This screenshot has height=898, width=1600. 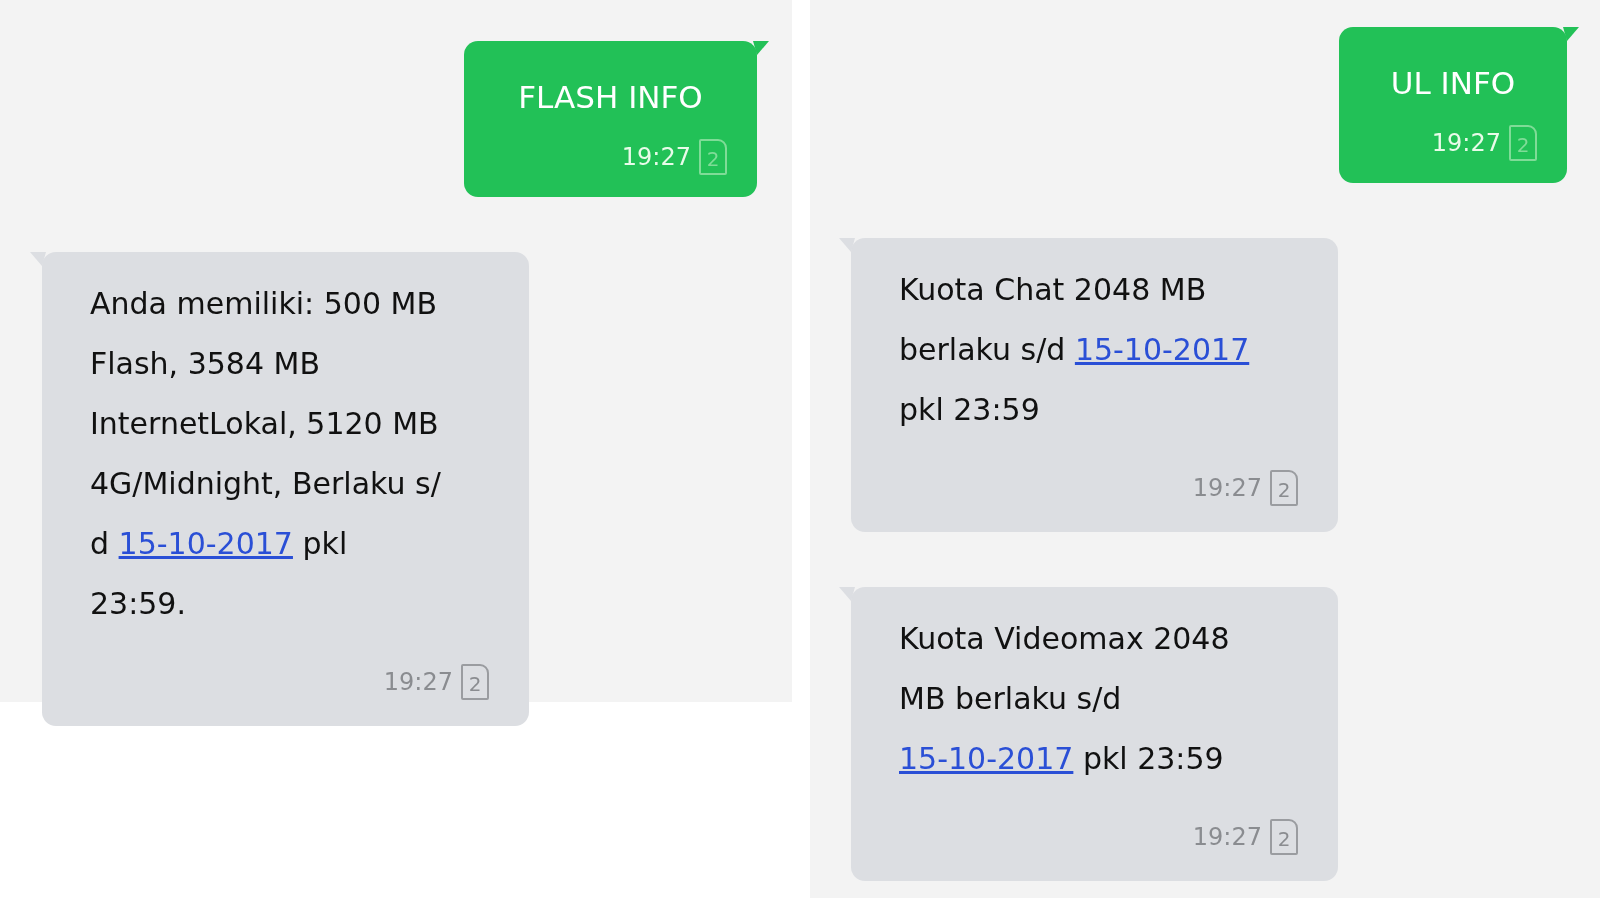 What do you see at coordinates (266, 454) in the screenshot?
I see `message-text: Anda memiliki: 500 MB Flash, 3584 MB InternetLokal, 5120 MB 4G/Midnight, Berlaku s/ d 15-10-2017 pkl 23:59.` at bounding box center [266, 454].